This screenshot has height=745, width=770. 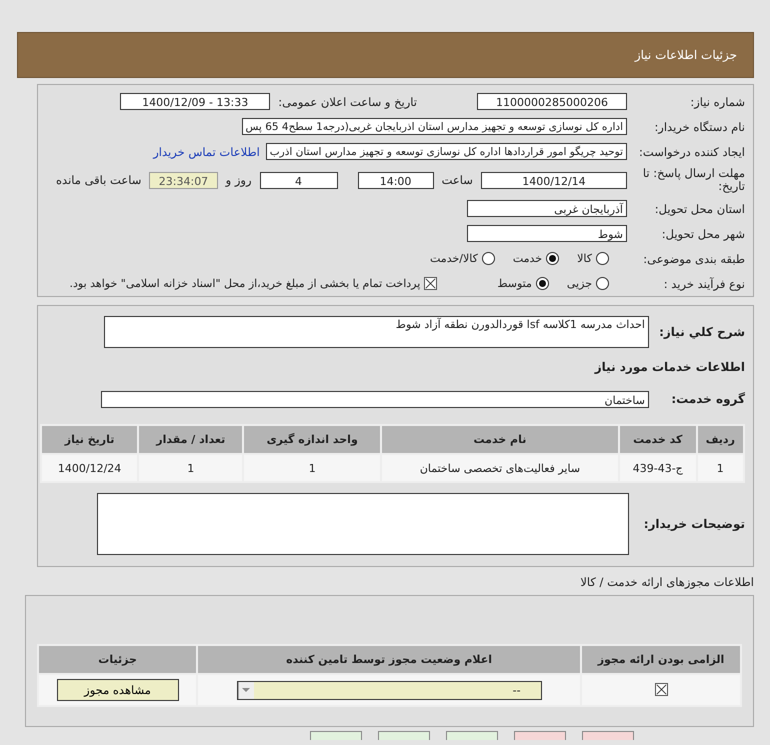 I want to click on text-field: 4, so click(x=299, y=180).